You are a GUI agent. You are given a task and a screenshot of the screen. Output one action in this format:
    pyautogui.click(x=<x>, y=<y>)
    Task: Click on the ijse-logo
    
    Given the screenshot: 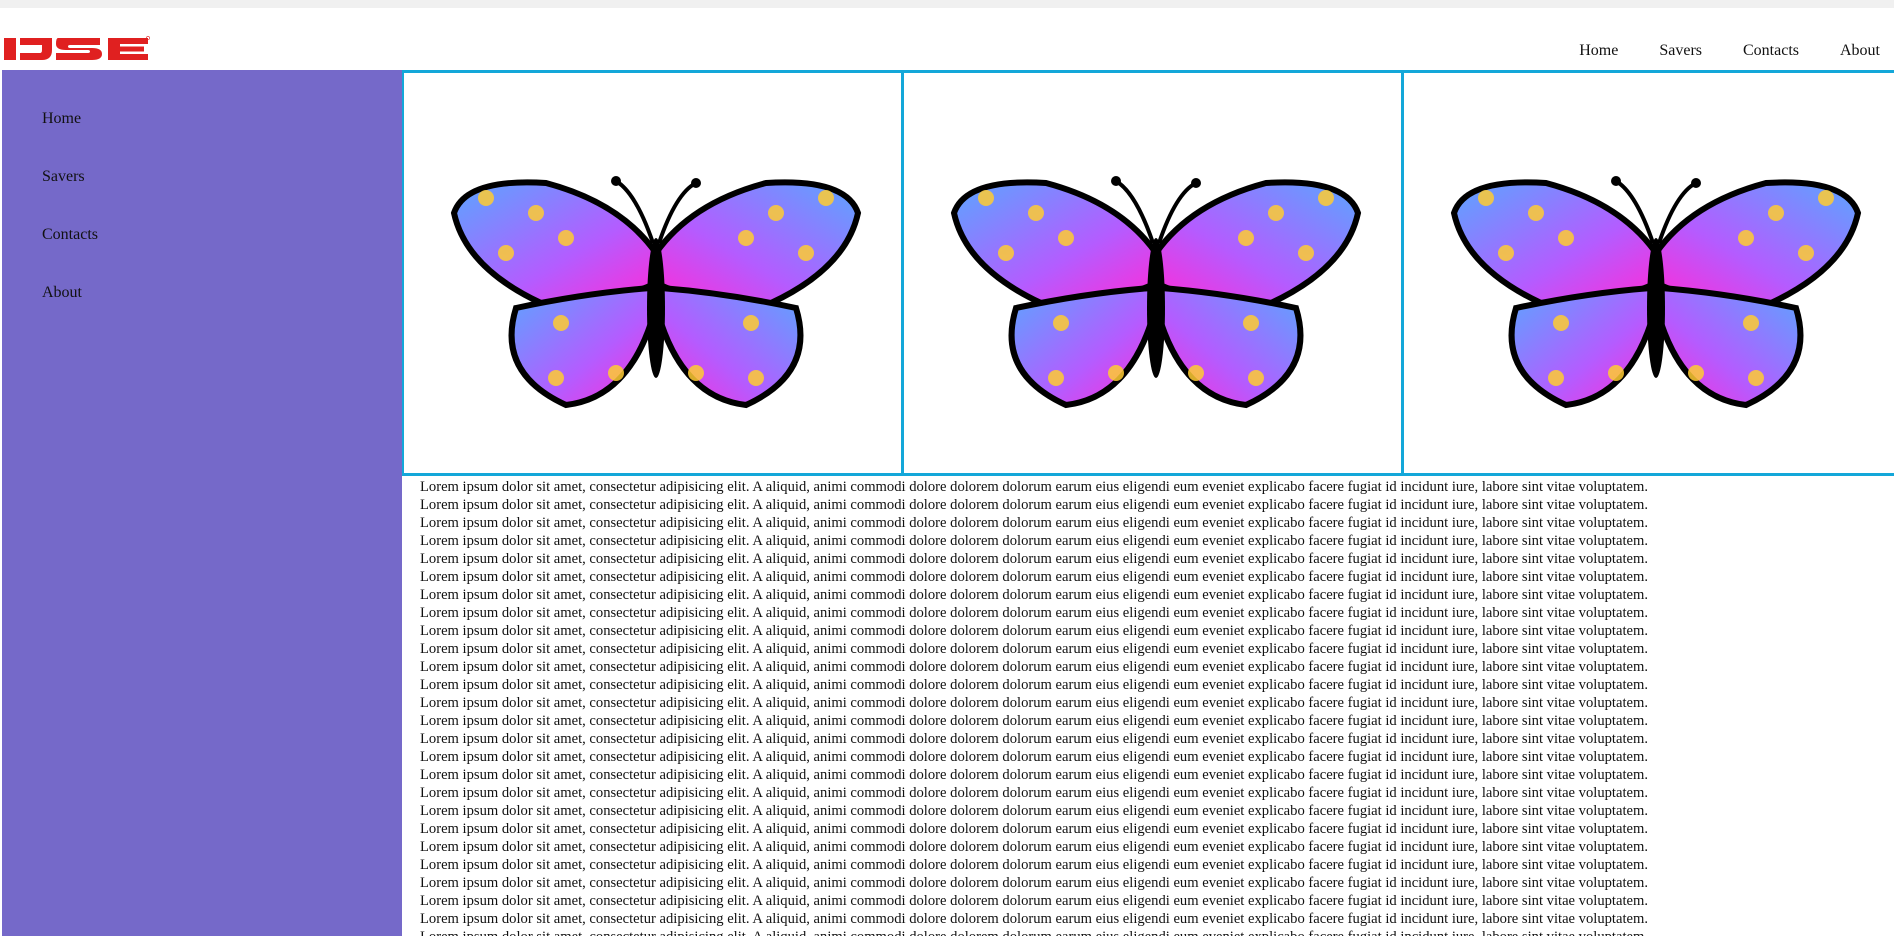 What is the action you would take?
    pyautogui.click(x=77, y=48)
    